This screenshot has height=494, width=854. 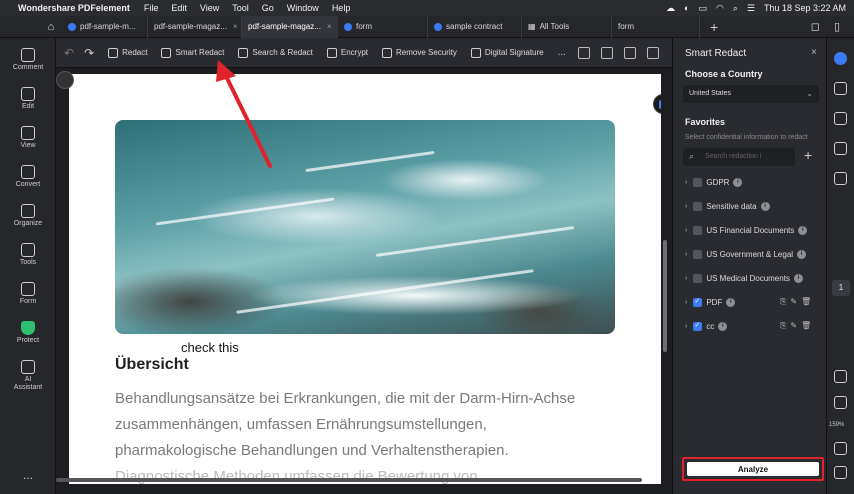 I want to click on search-redact-button: Search & Redact, so click(x=275, y=52).